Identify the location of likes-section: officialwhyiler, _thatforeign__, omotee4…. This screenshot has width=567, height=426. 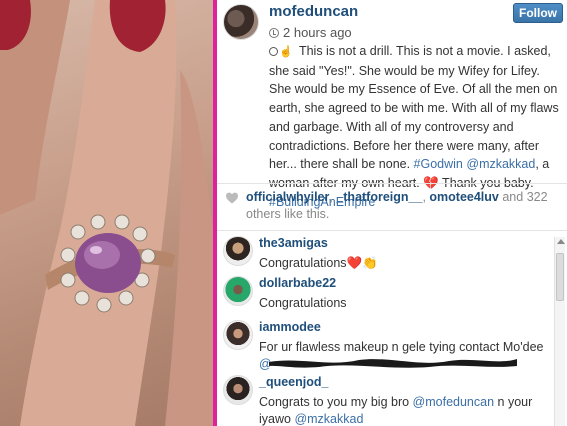
(392, 207).